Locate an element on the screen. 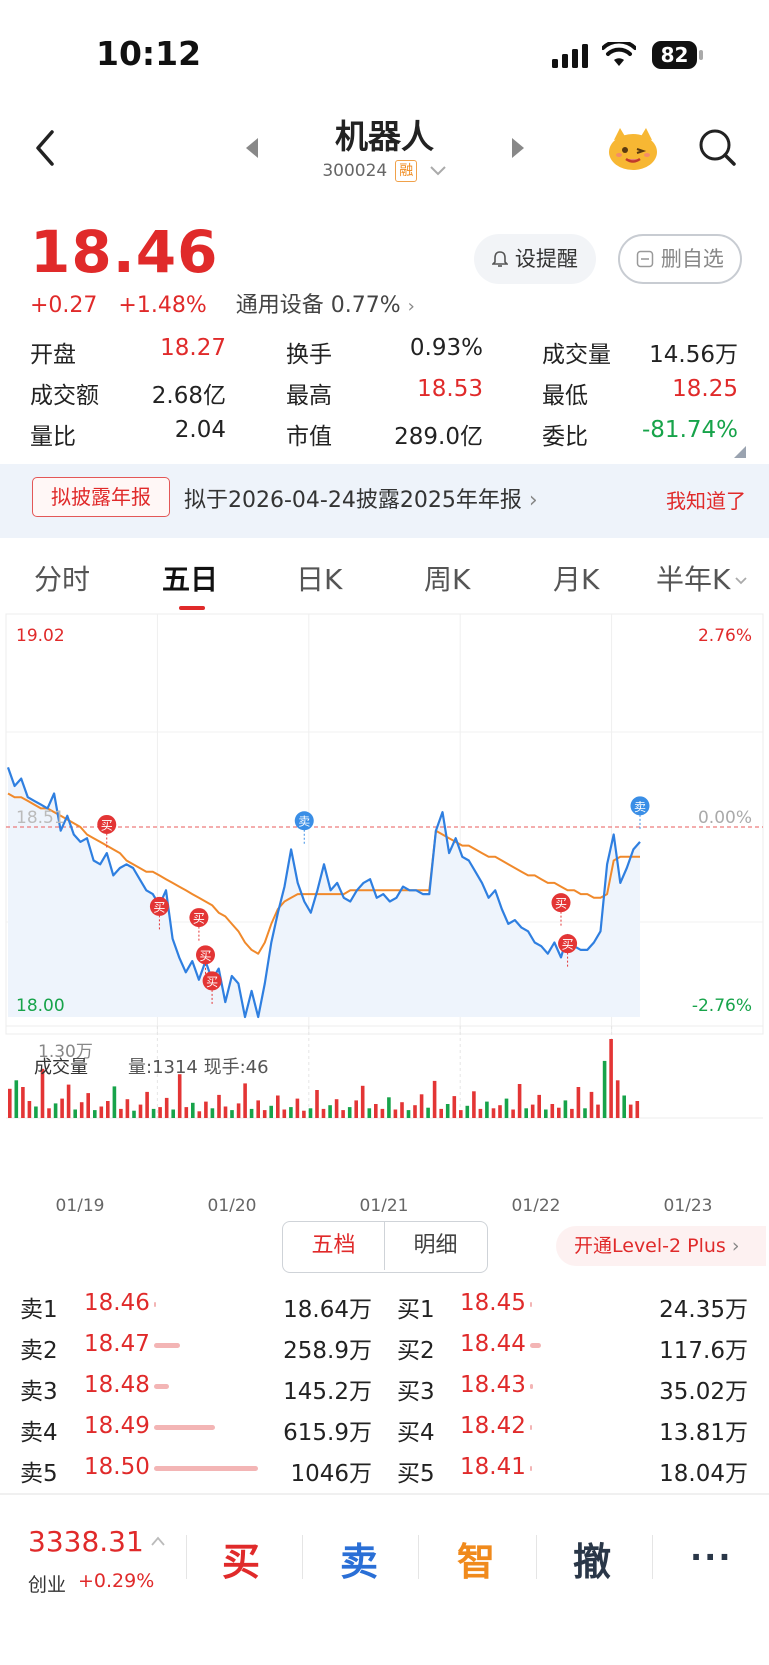 The image size is (769, 1665). bid-label: 买1 is located at coordinates (416, 1310).